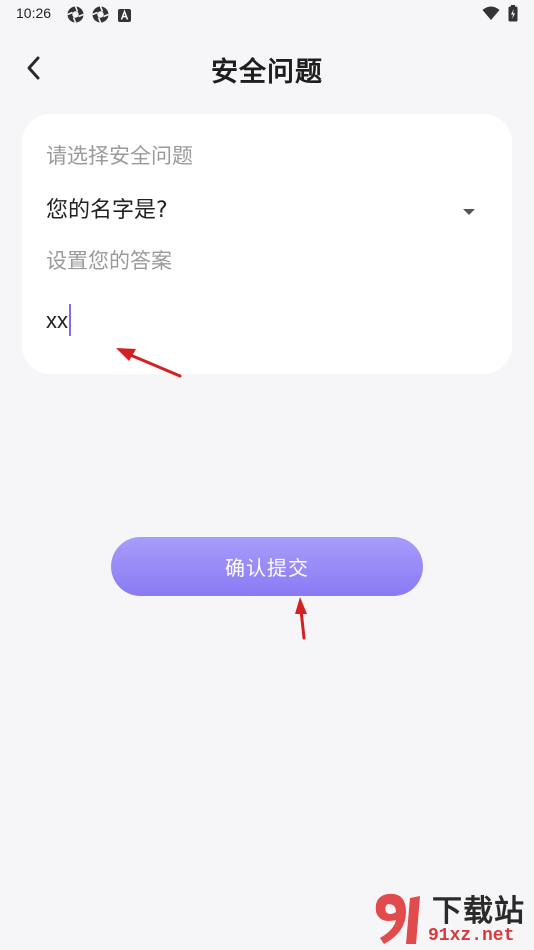 The width and height of the screenshot is (534, 950). Describe the element at coordinates (267, 14) in the screenshot. I see `status-bar: 10:26` at that location.